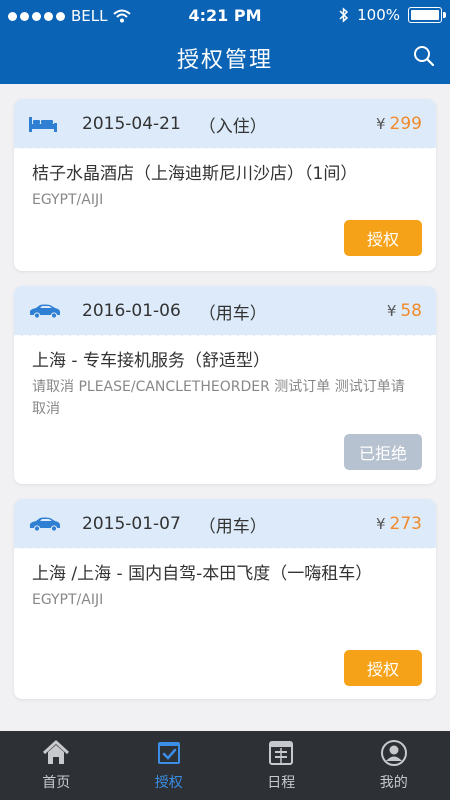 This screenshot has height=800, width=450. Describe the element at coordinates (281, 783) in the screenshot. I see `tab-label: 日程` at that location.